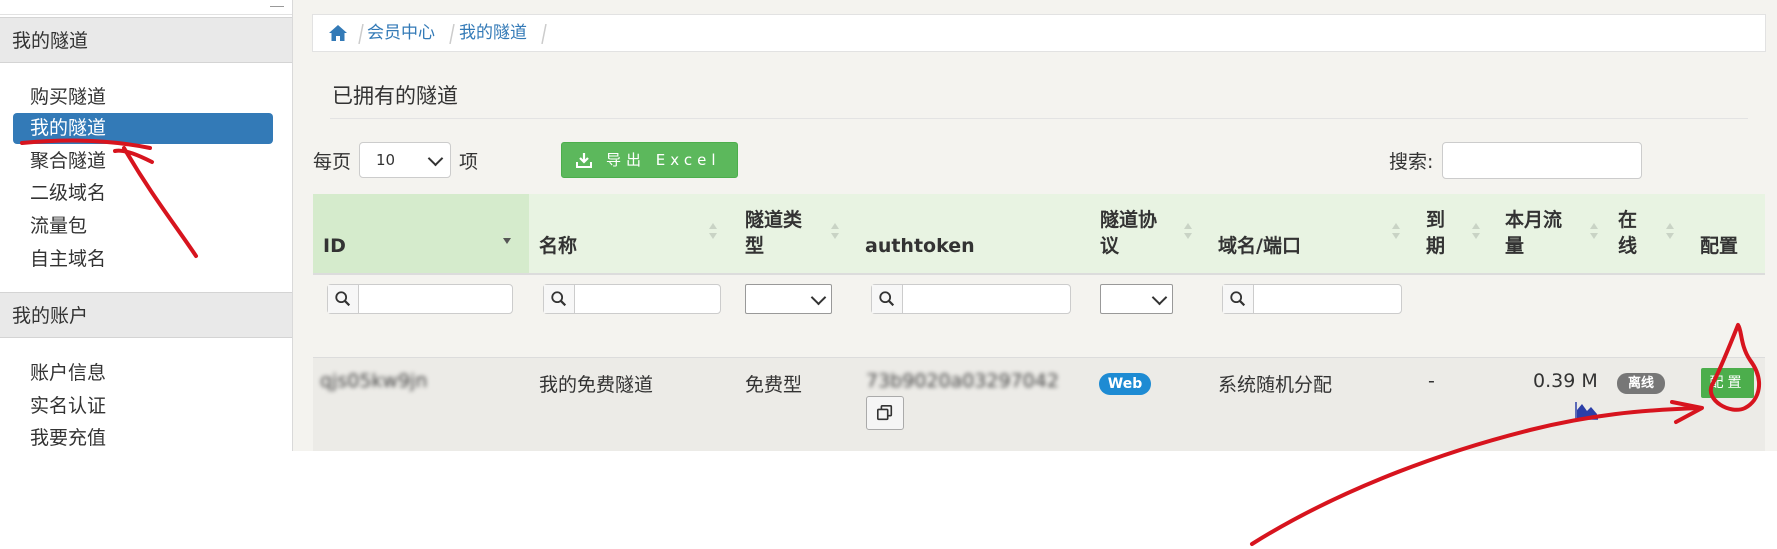  Describe the element at coordinates (755, 246) in the screenshot. I see `column-header-type-line2: 型` at that location.